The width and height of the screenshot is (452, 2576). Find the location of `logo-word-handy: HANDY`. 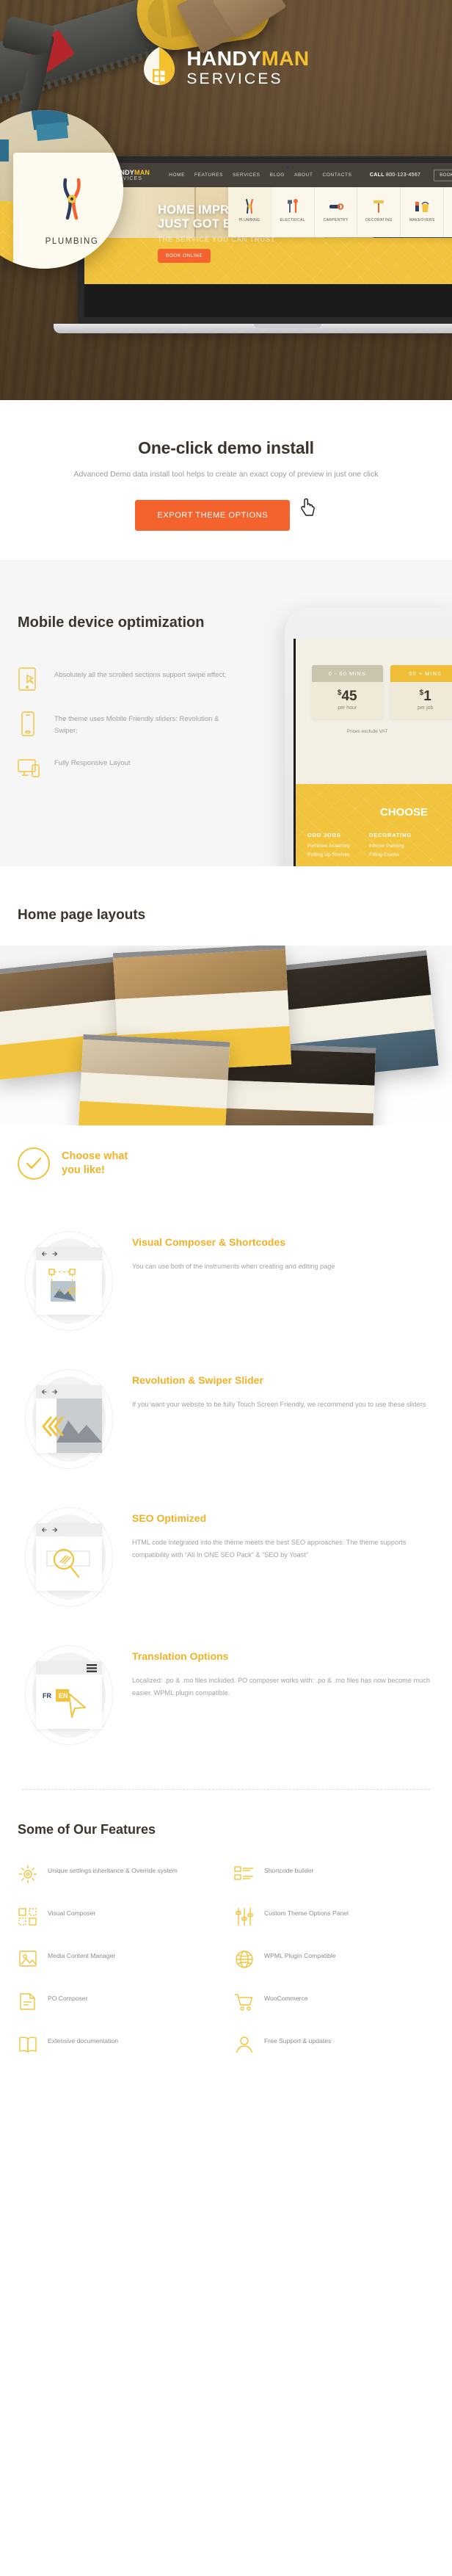

logo-word-handy: HANDY is located at coordinates (224, 59).